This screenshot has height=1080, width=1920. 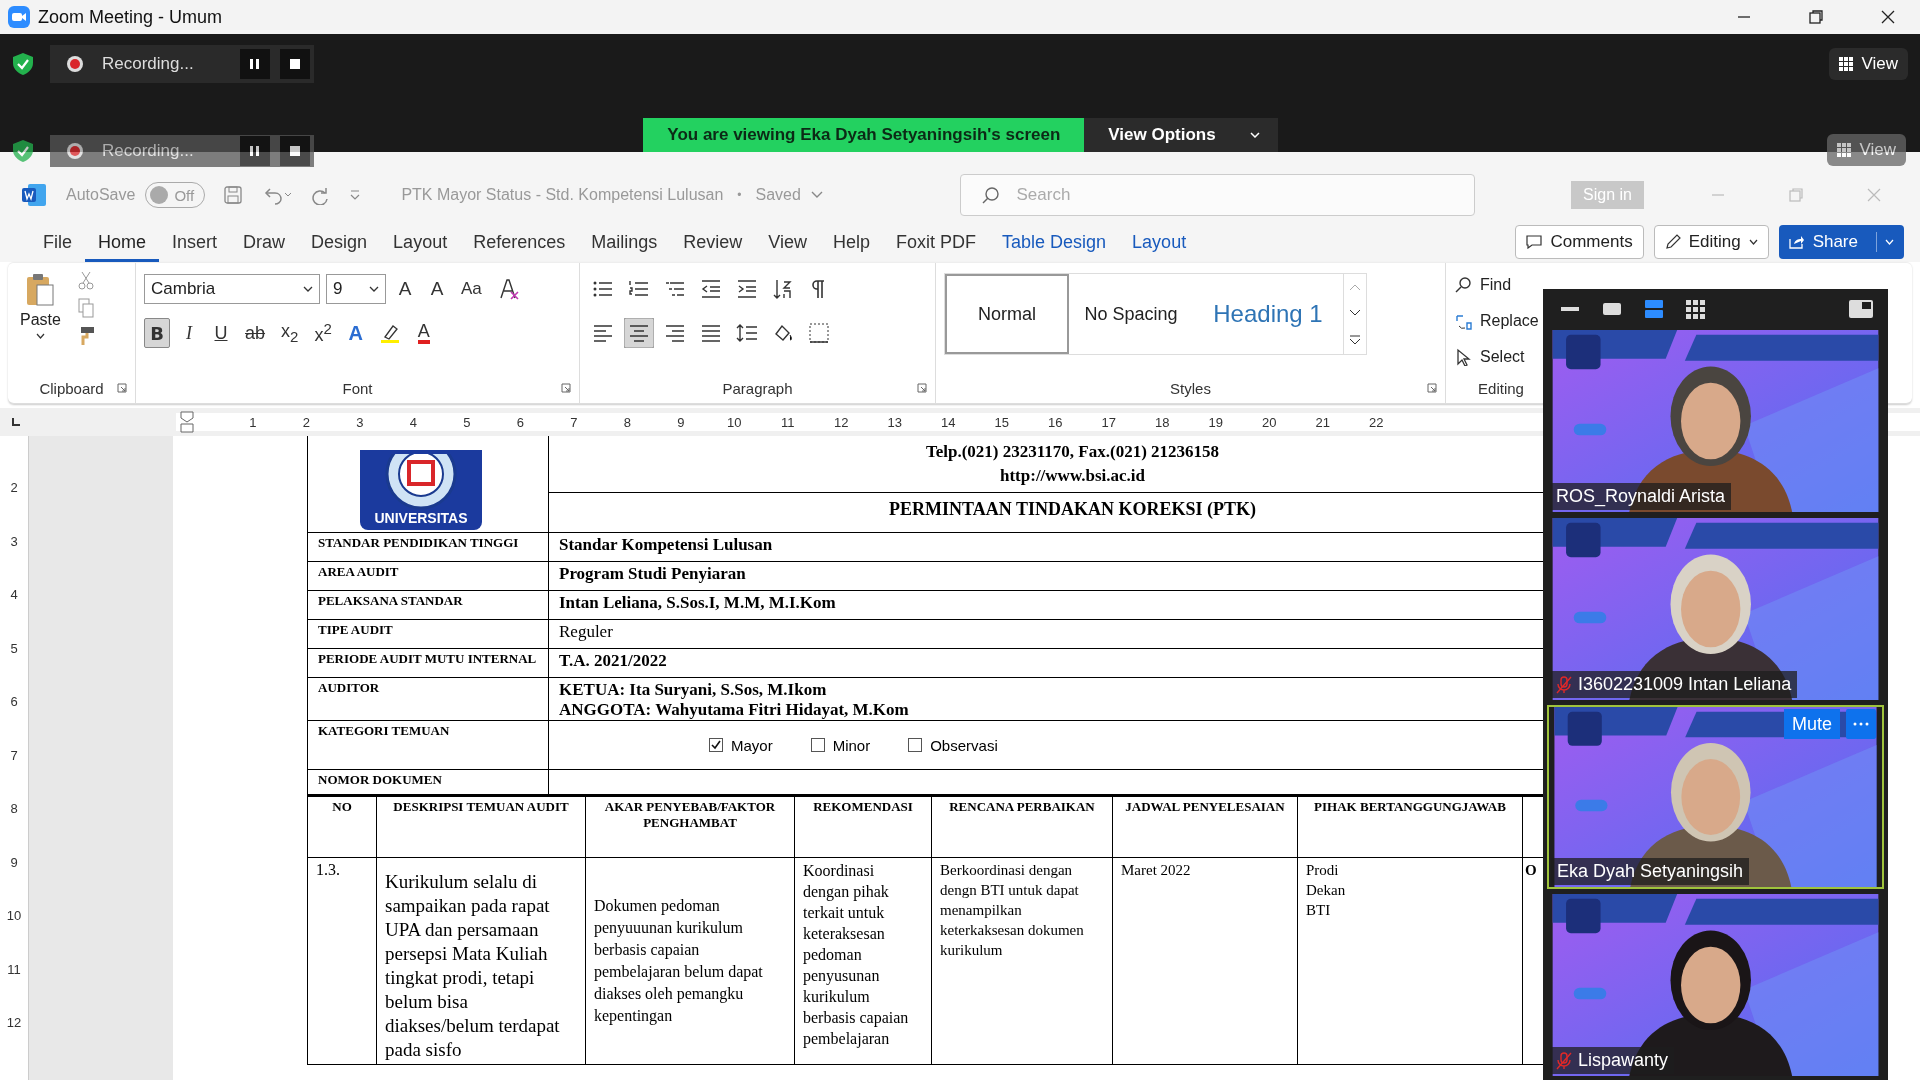 What do you see at coordinates (355, 195) in the screenshot?
I see `customize-icon` at bounding box center [355, 195].